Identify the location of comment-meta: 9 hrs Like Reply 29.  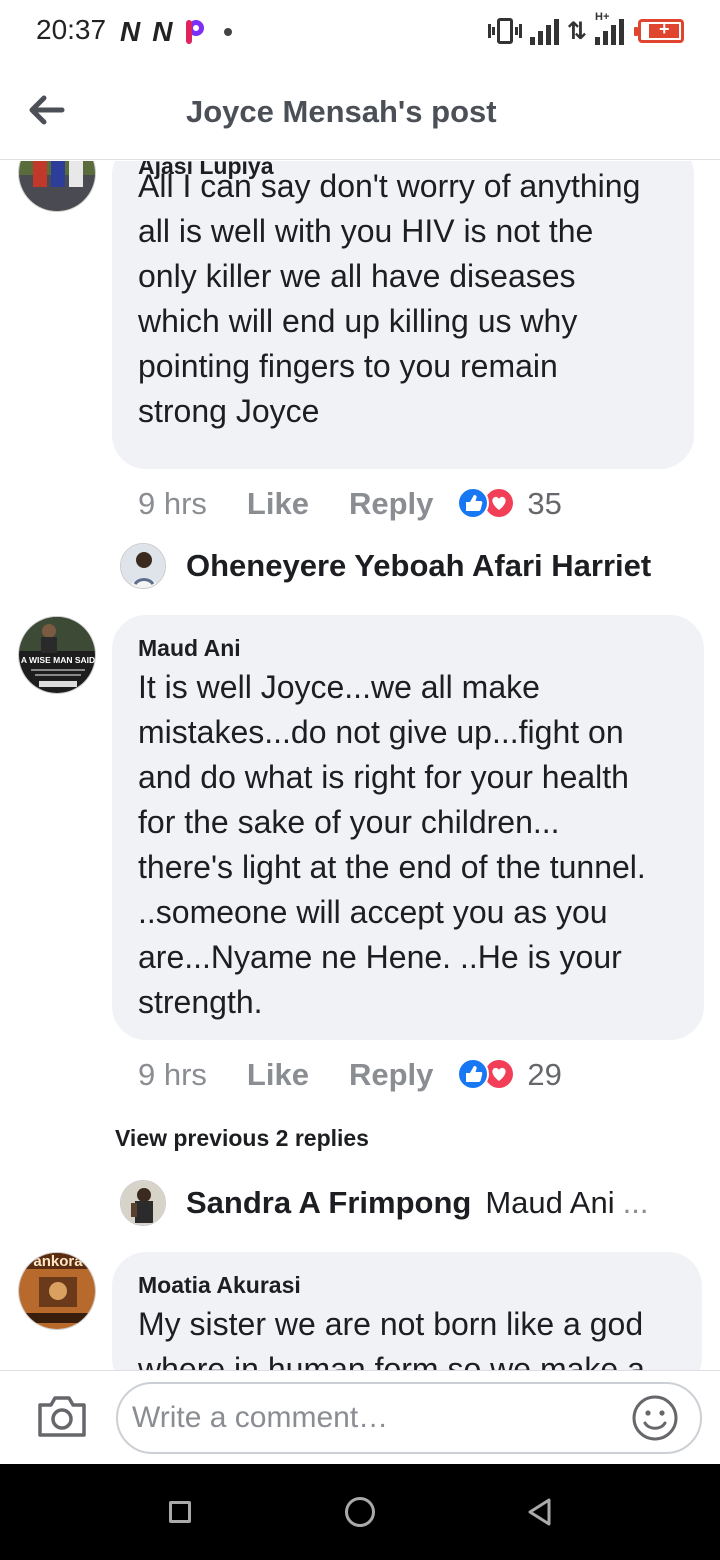
(350, 1075).